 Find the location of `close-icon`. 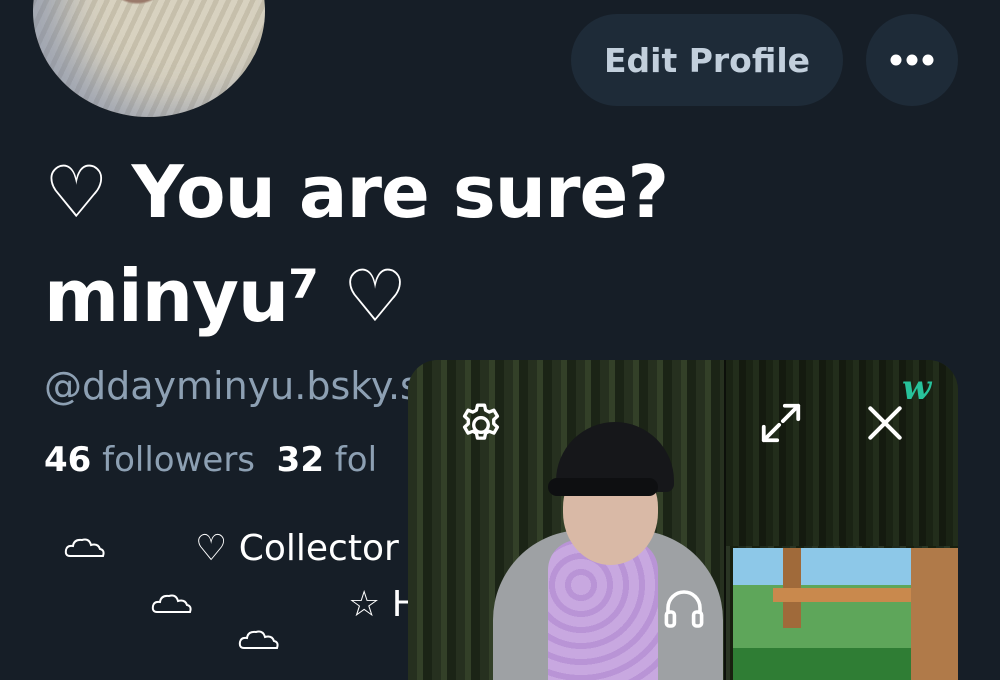

close-icon is located at coordinates (885, 423).